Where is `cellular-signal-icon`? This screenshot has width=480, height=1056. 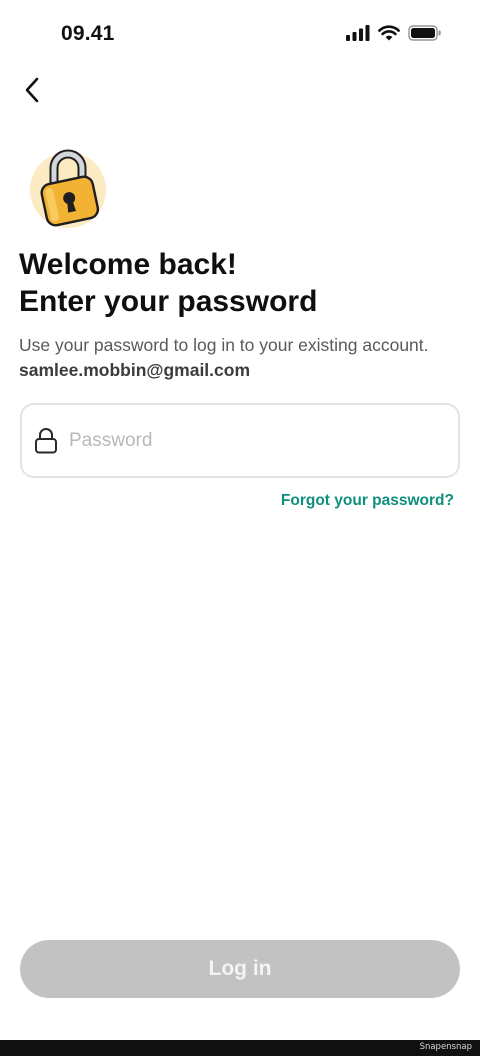
cellular-signal-icon is located at coordinates (358, 35).